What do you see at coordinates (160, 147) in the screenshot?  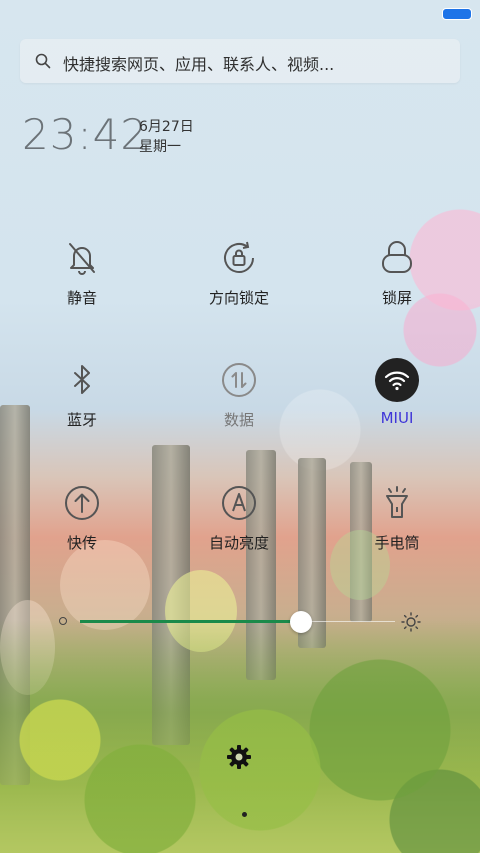 I see `clock-weekday: 星期一` at bounding box center [160, 147].